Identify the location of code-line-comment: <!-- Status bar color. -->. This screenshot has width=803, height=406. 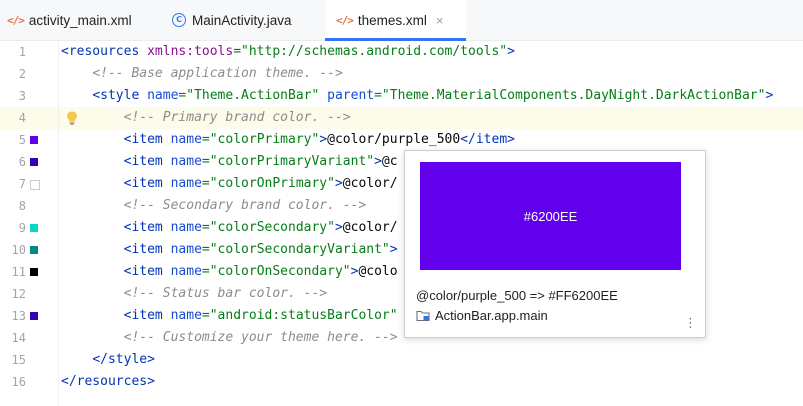
(194, 294).